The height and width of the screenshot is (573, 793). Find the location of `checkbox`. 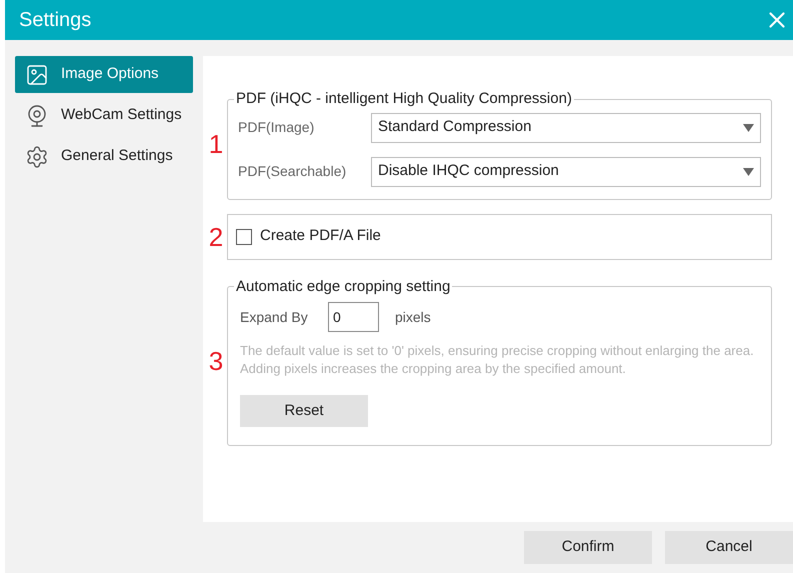

checkbox is located at coordinates (244, 236).